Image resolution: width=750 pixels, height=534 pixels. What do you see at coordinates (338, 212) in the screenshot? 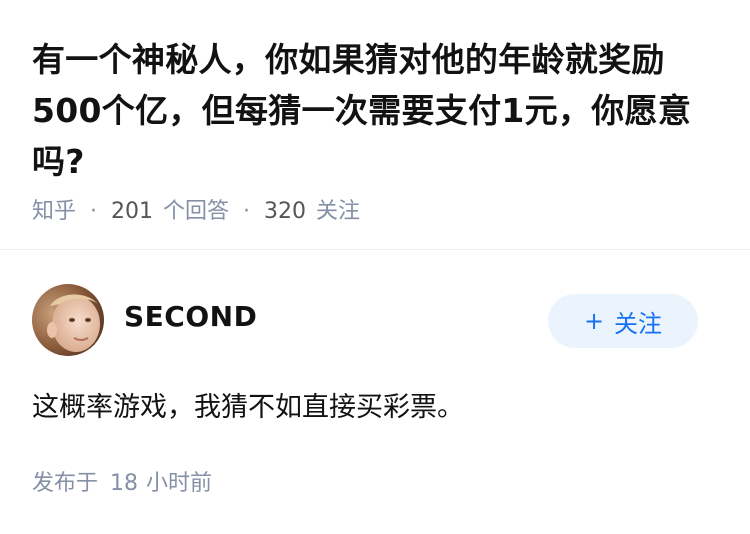
I see `follower-count-label: 关注` at bounding box center [338, 212].